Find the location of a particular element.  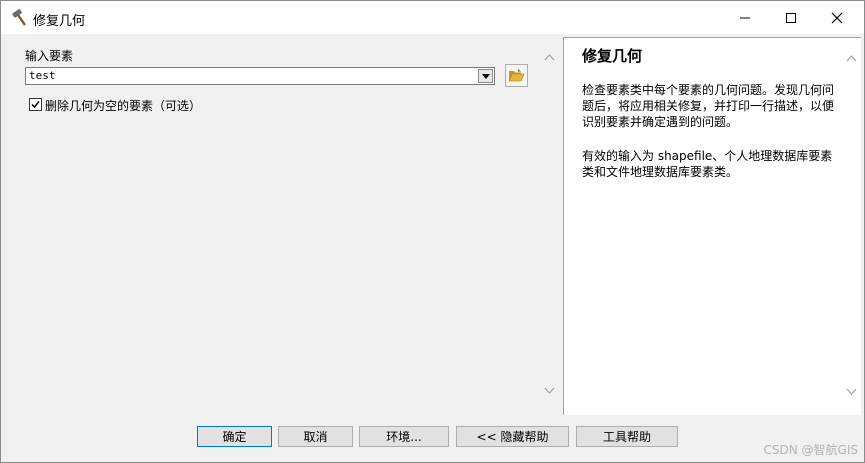

minimize-icon is located at coordinates (745, 17).